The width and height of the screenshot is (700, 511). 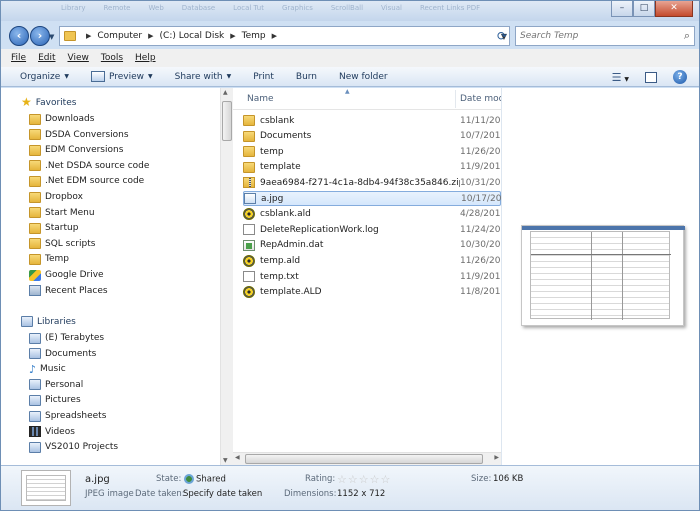 What do you see at coordinates (254, 36) in the screenshot?
I see `breadcrumb-temp: Temp` at bounding box center [254, 36].